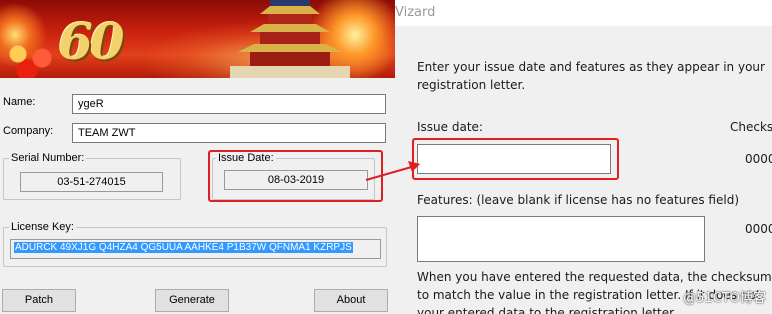 The image size is (772, 314). Describe the element at coordinates (515, 159) in the screenshot. I see `issue-date-input-highlight` at that location.